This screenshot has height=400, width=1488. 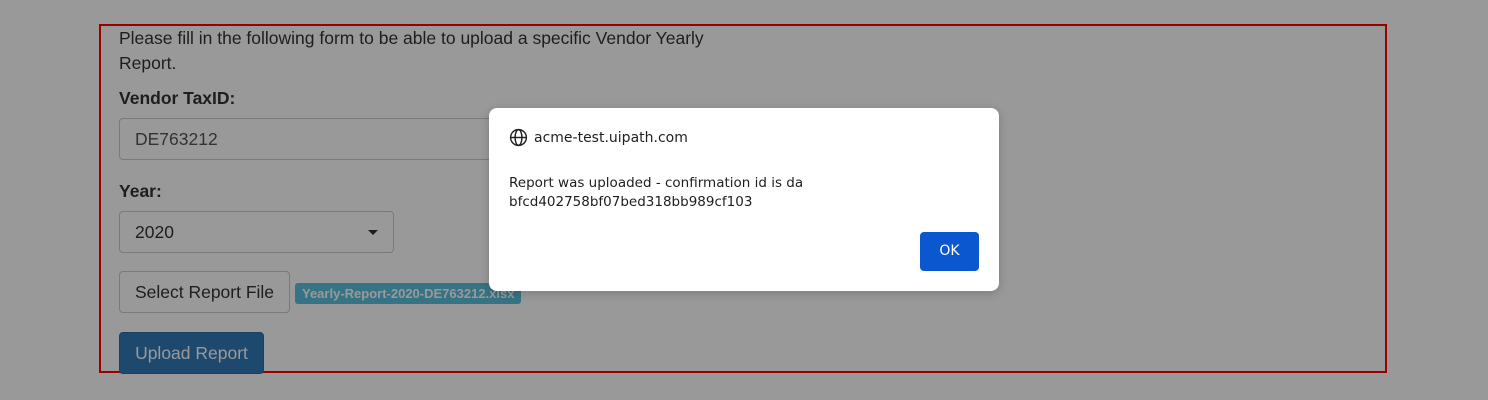 I want to click on ok-button: OK, so click(x=949, y=251).